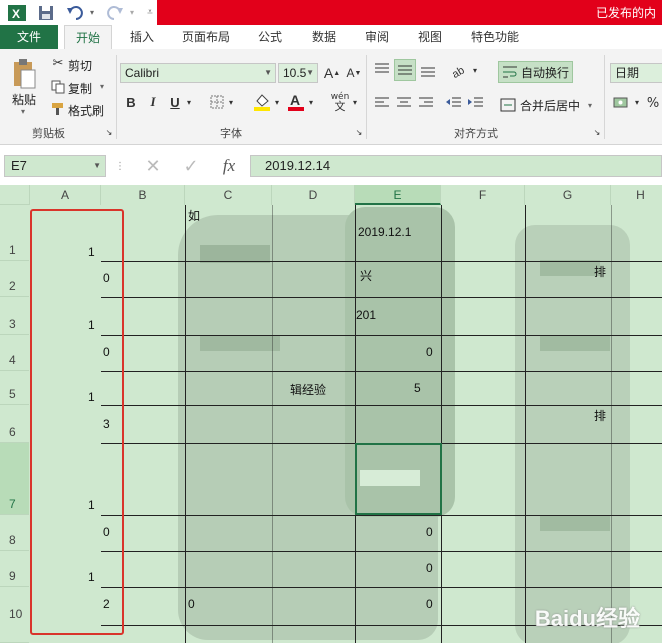 This screenshot has height=643, width=662. Describe the element at coordinates (568, 195) in the screenshot. I see `col-header-g: G` at that location.